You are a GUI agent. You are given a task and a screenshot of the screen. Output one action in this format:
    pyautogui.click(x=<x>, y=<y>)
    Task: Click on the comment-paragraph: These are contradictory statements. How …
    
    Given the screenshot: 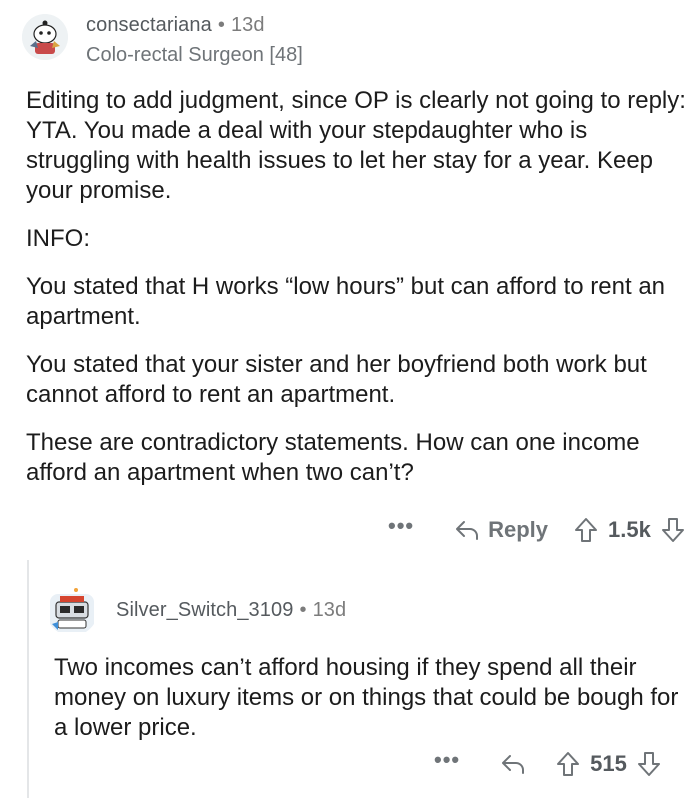 What is the action you would take?
    pyautogui.click(x=333, y=457)
    